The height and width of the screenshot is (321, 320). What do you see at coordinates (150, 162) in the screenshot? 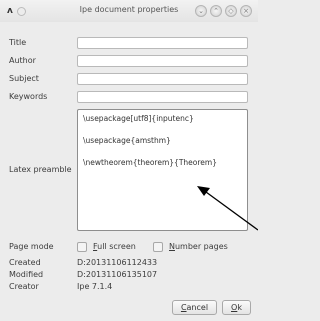
I see `preamble-line: \newtheorem{theorem}{Theorem}` at bounding box center [150, 162].